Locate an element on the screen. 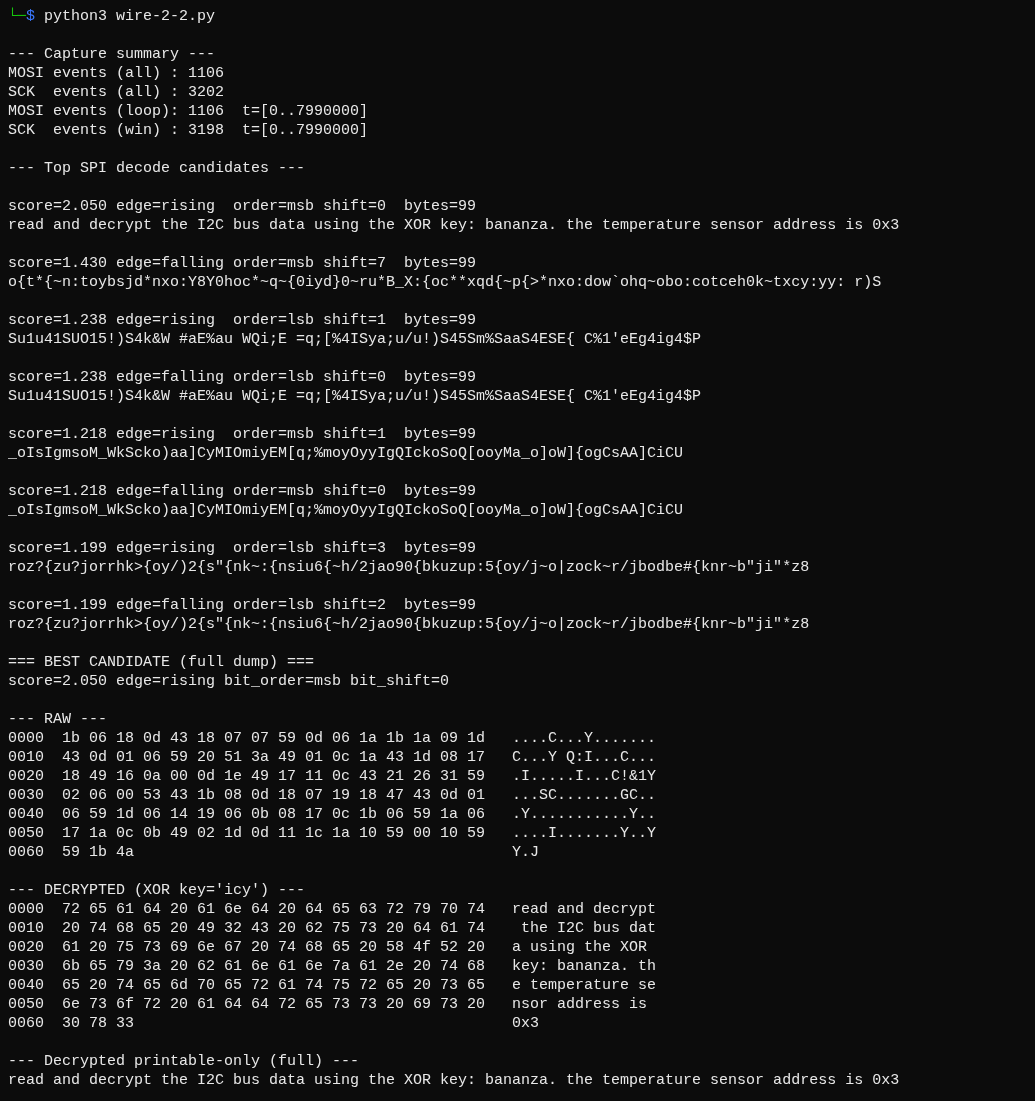 This screenshot has width=1035, height=1101. ascii-text: ....I.......Y..Y is located at coordinates (584, 833).